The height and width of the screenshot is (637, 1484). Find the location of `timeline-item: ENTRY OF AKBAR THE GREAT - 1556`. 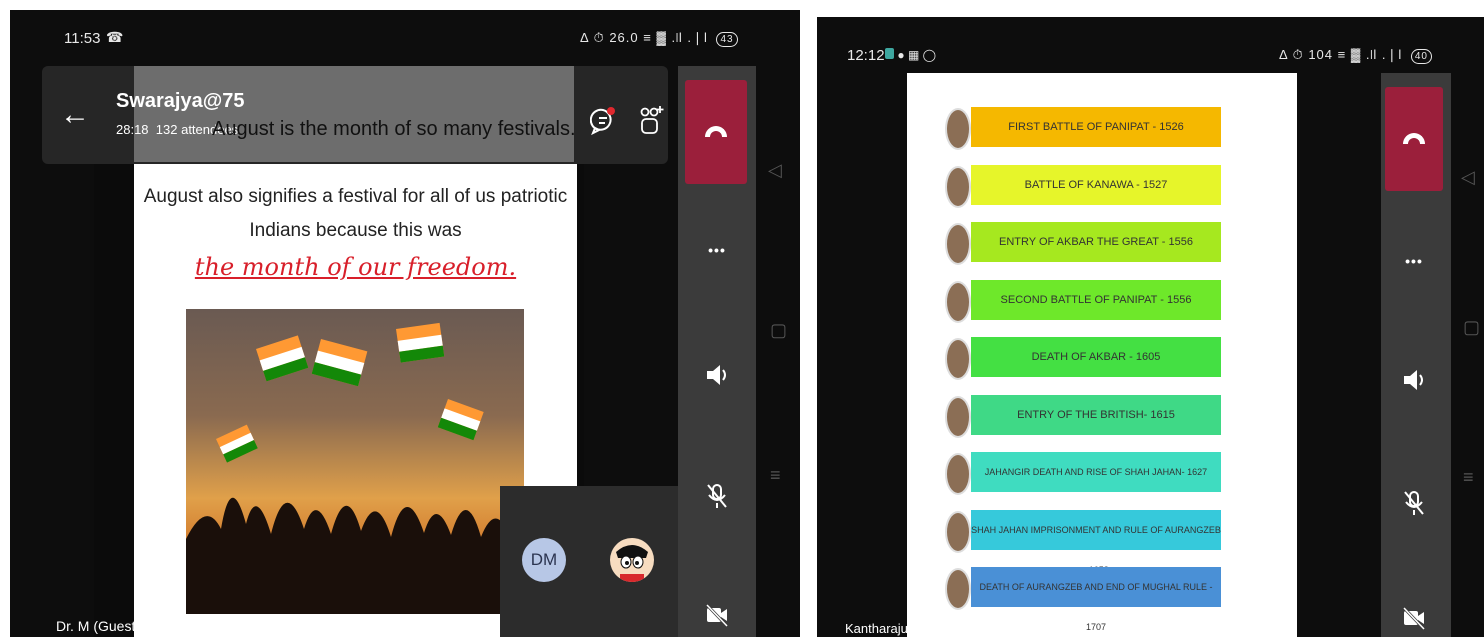

timeline-item: ENTRY OF AKBAR THE GREAT - 1556 is located at coordinates (1096, 242).